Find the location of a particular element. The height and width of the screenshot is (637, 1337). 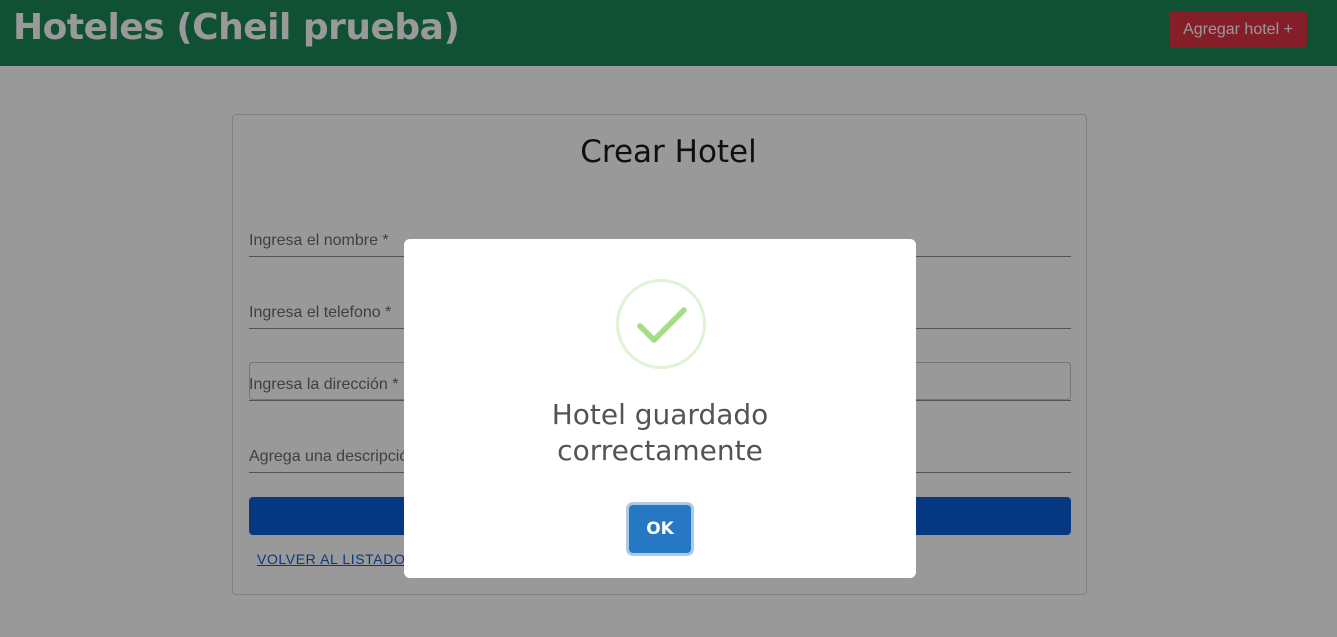

dialog-title-line-2: correctamente is located at coordinates (660, 450).